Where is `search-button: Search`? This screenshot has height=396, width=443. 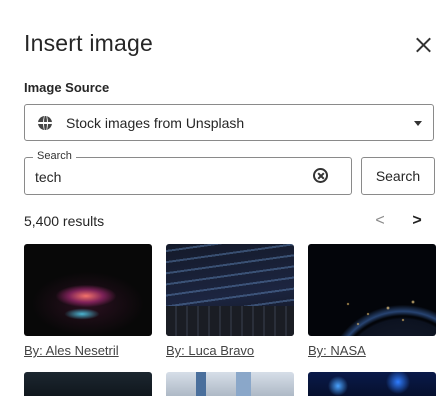 search-button: Search is located at coordinates (398, 176).